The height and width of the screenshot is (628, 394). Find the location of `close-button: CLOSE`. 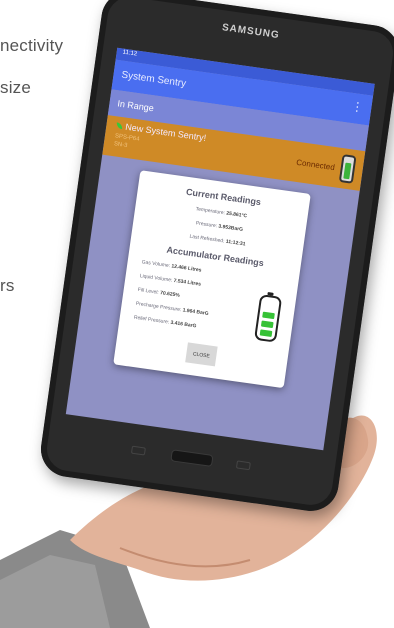

close-button: CLOSE is located at coordinates (201, 354).